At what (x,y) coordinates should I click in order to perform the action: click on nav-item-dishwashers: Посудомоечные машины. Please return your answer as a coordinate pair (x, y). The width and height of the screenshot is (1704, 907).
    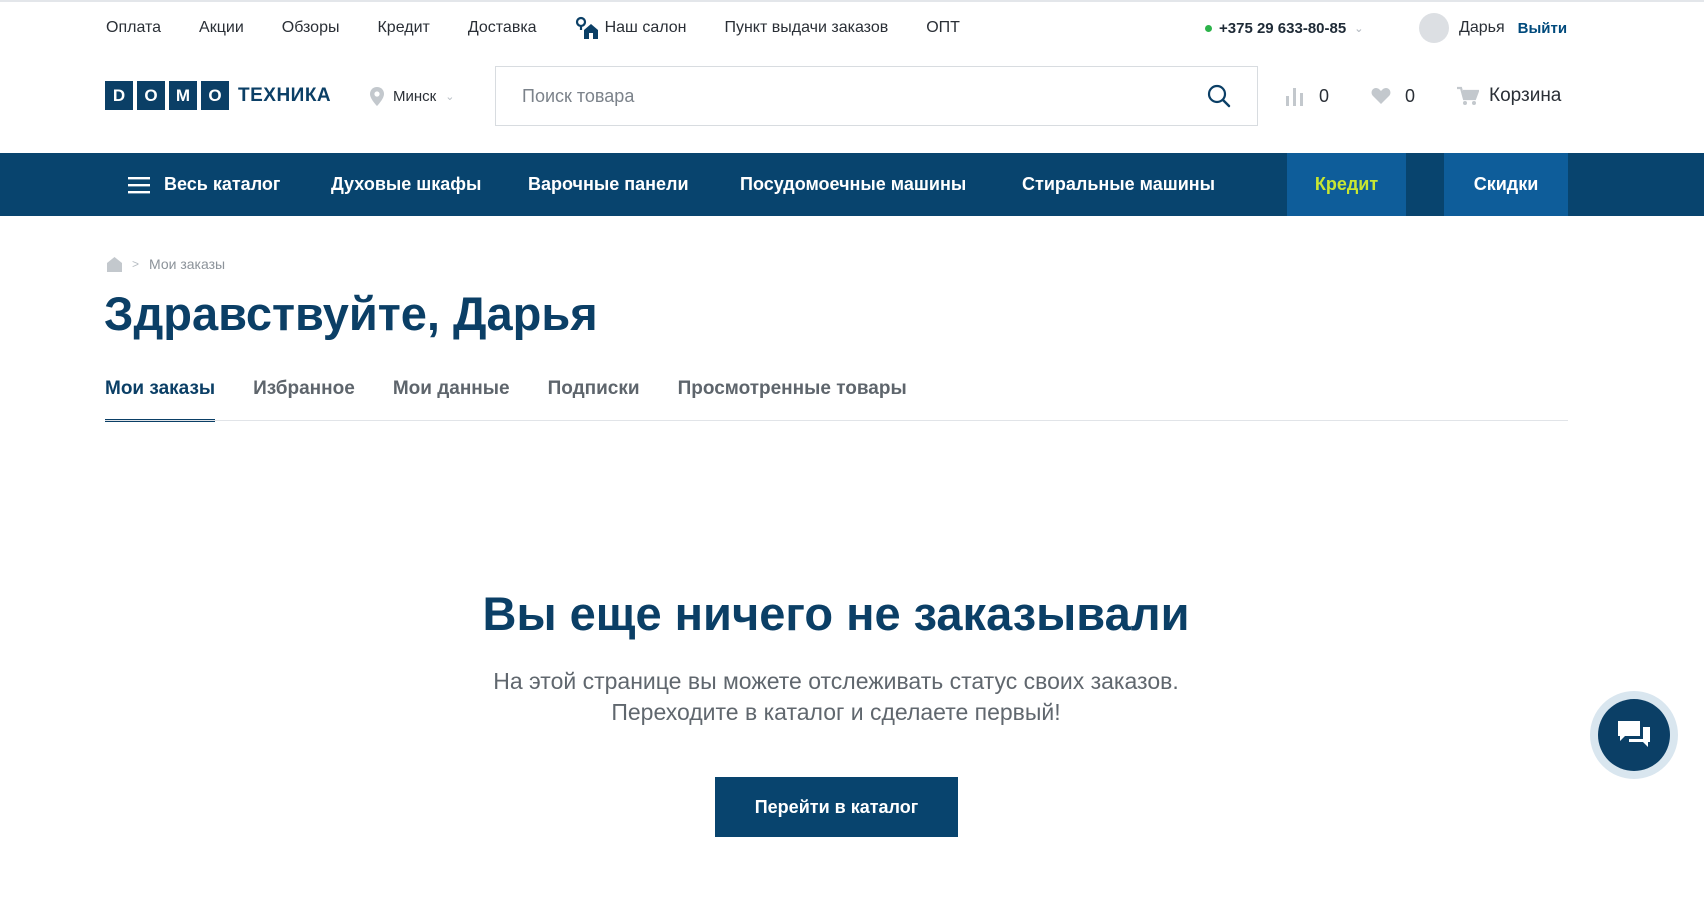
    Looking at the image, I should click on (853, 184).